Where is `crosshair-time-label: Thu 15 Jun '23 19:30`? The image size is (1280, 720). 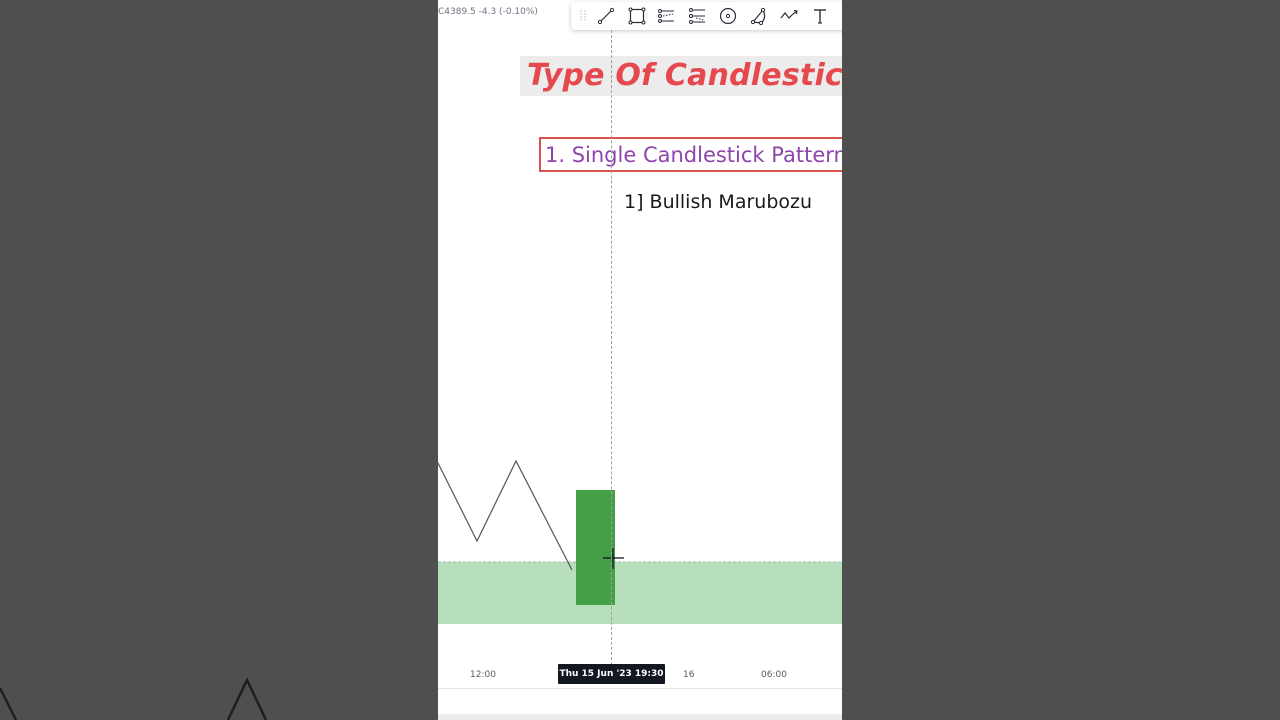
crosshair-time-label: Thu 15 Jun '23 19:30 is located at coordinates (611, 674).